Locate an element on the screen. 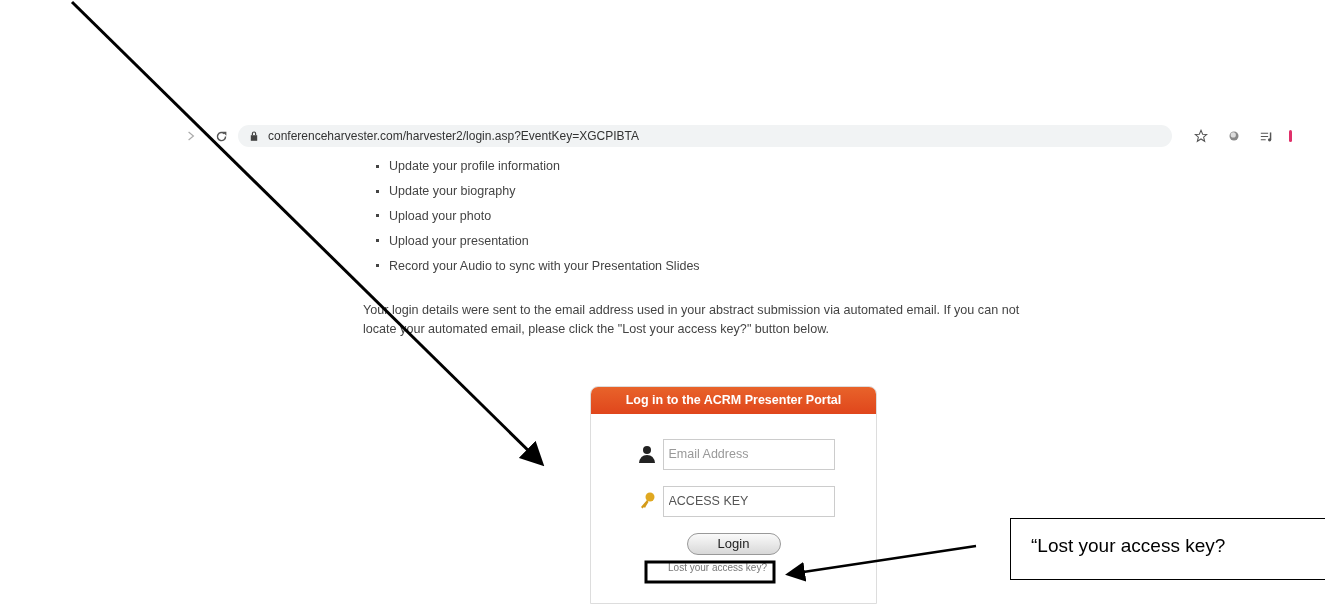 This screenshot has height=606, width=1325. list-item-text: Upload your photo is located at coordinates (440, 216).